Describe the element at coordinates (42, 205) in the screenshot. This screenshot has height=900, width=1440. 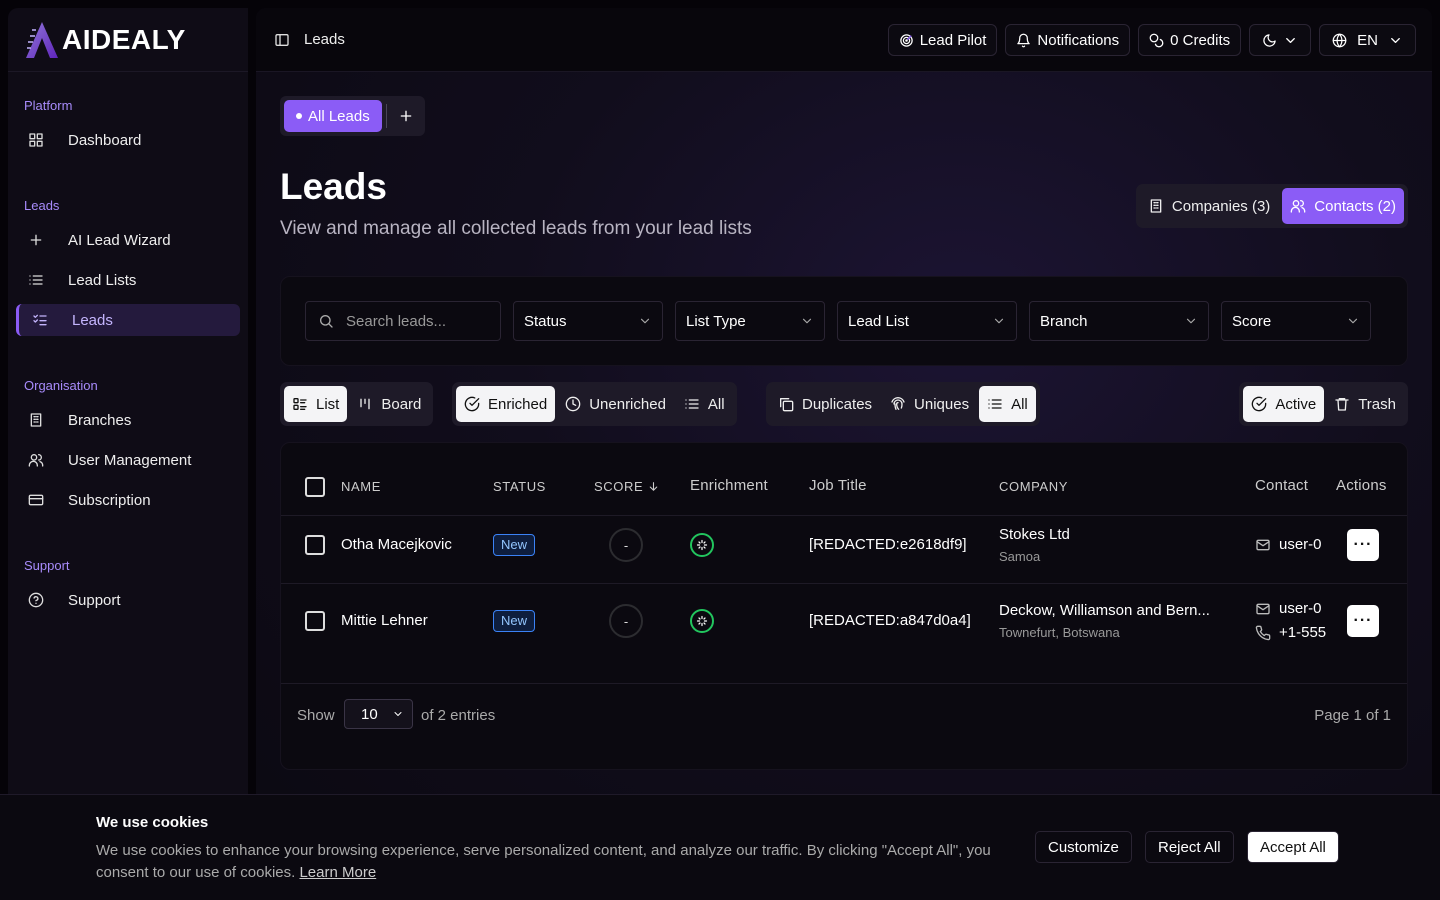
I see `nav-group-label: Leads` at that location.